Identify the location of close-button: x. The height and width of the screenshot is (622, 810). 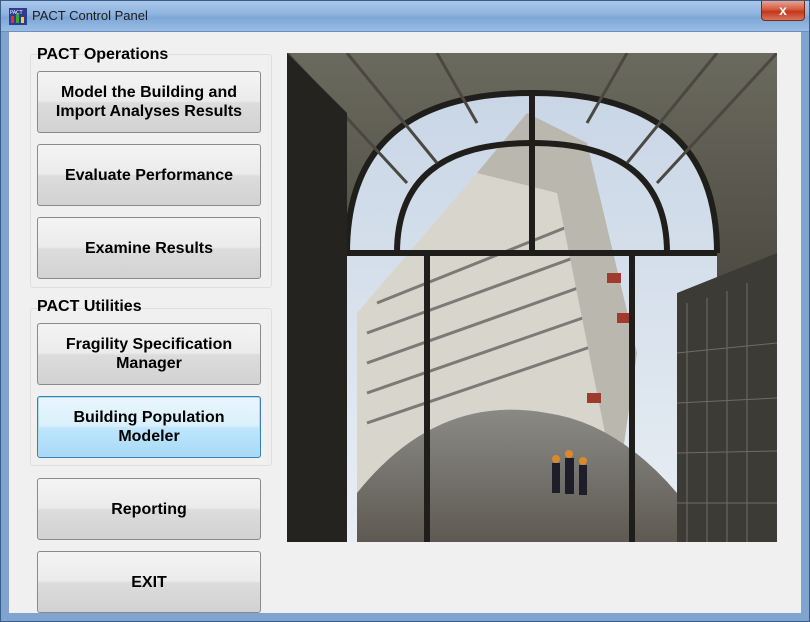
(783, 11).